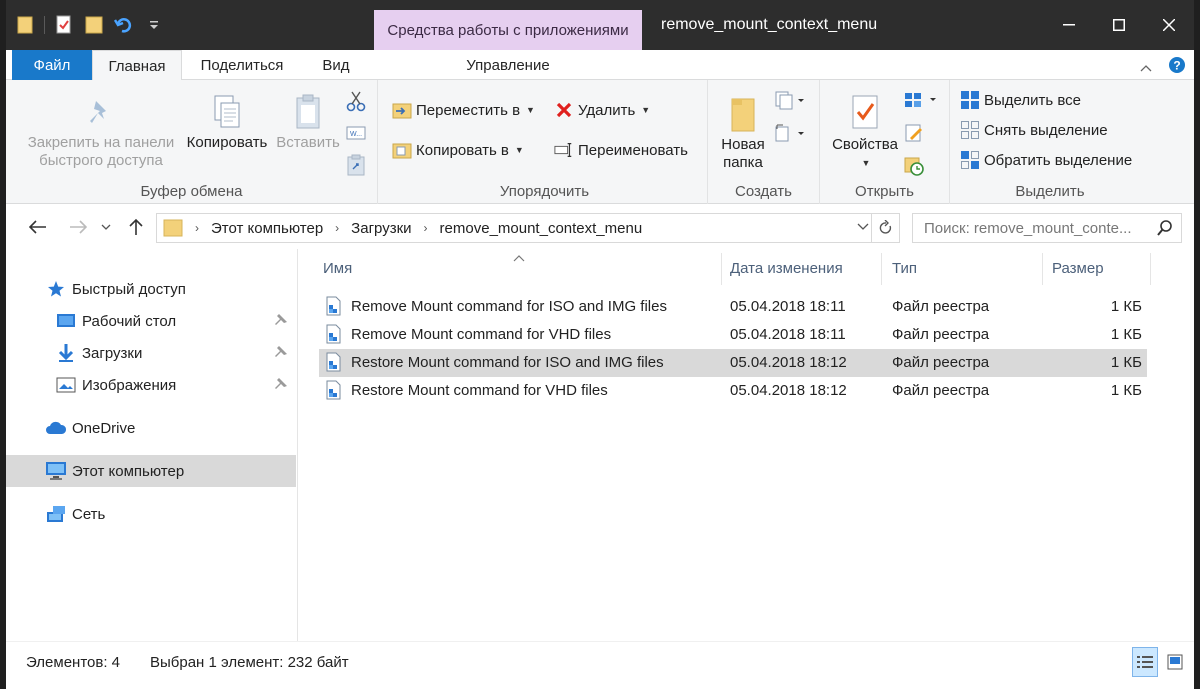 The height and width of the screenshot is (689, 1200). What do you see at coordinates (137, 65) in the screenshot?
I see `tab-home: Главная` at bounding box center [137, 65].